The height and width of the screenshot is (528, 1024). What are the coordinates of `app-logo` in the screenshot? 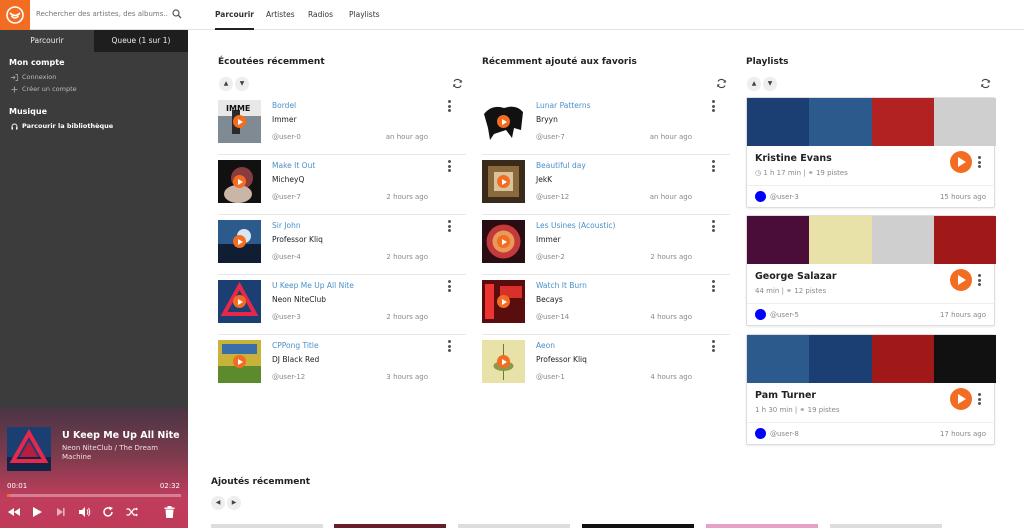 It's located at (15, 15).